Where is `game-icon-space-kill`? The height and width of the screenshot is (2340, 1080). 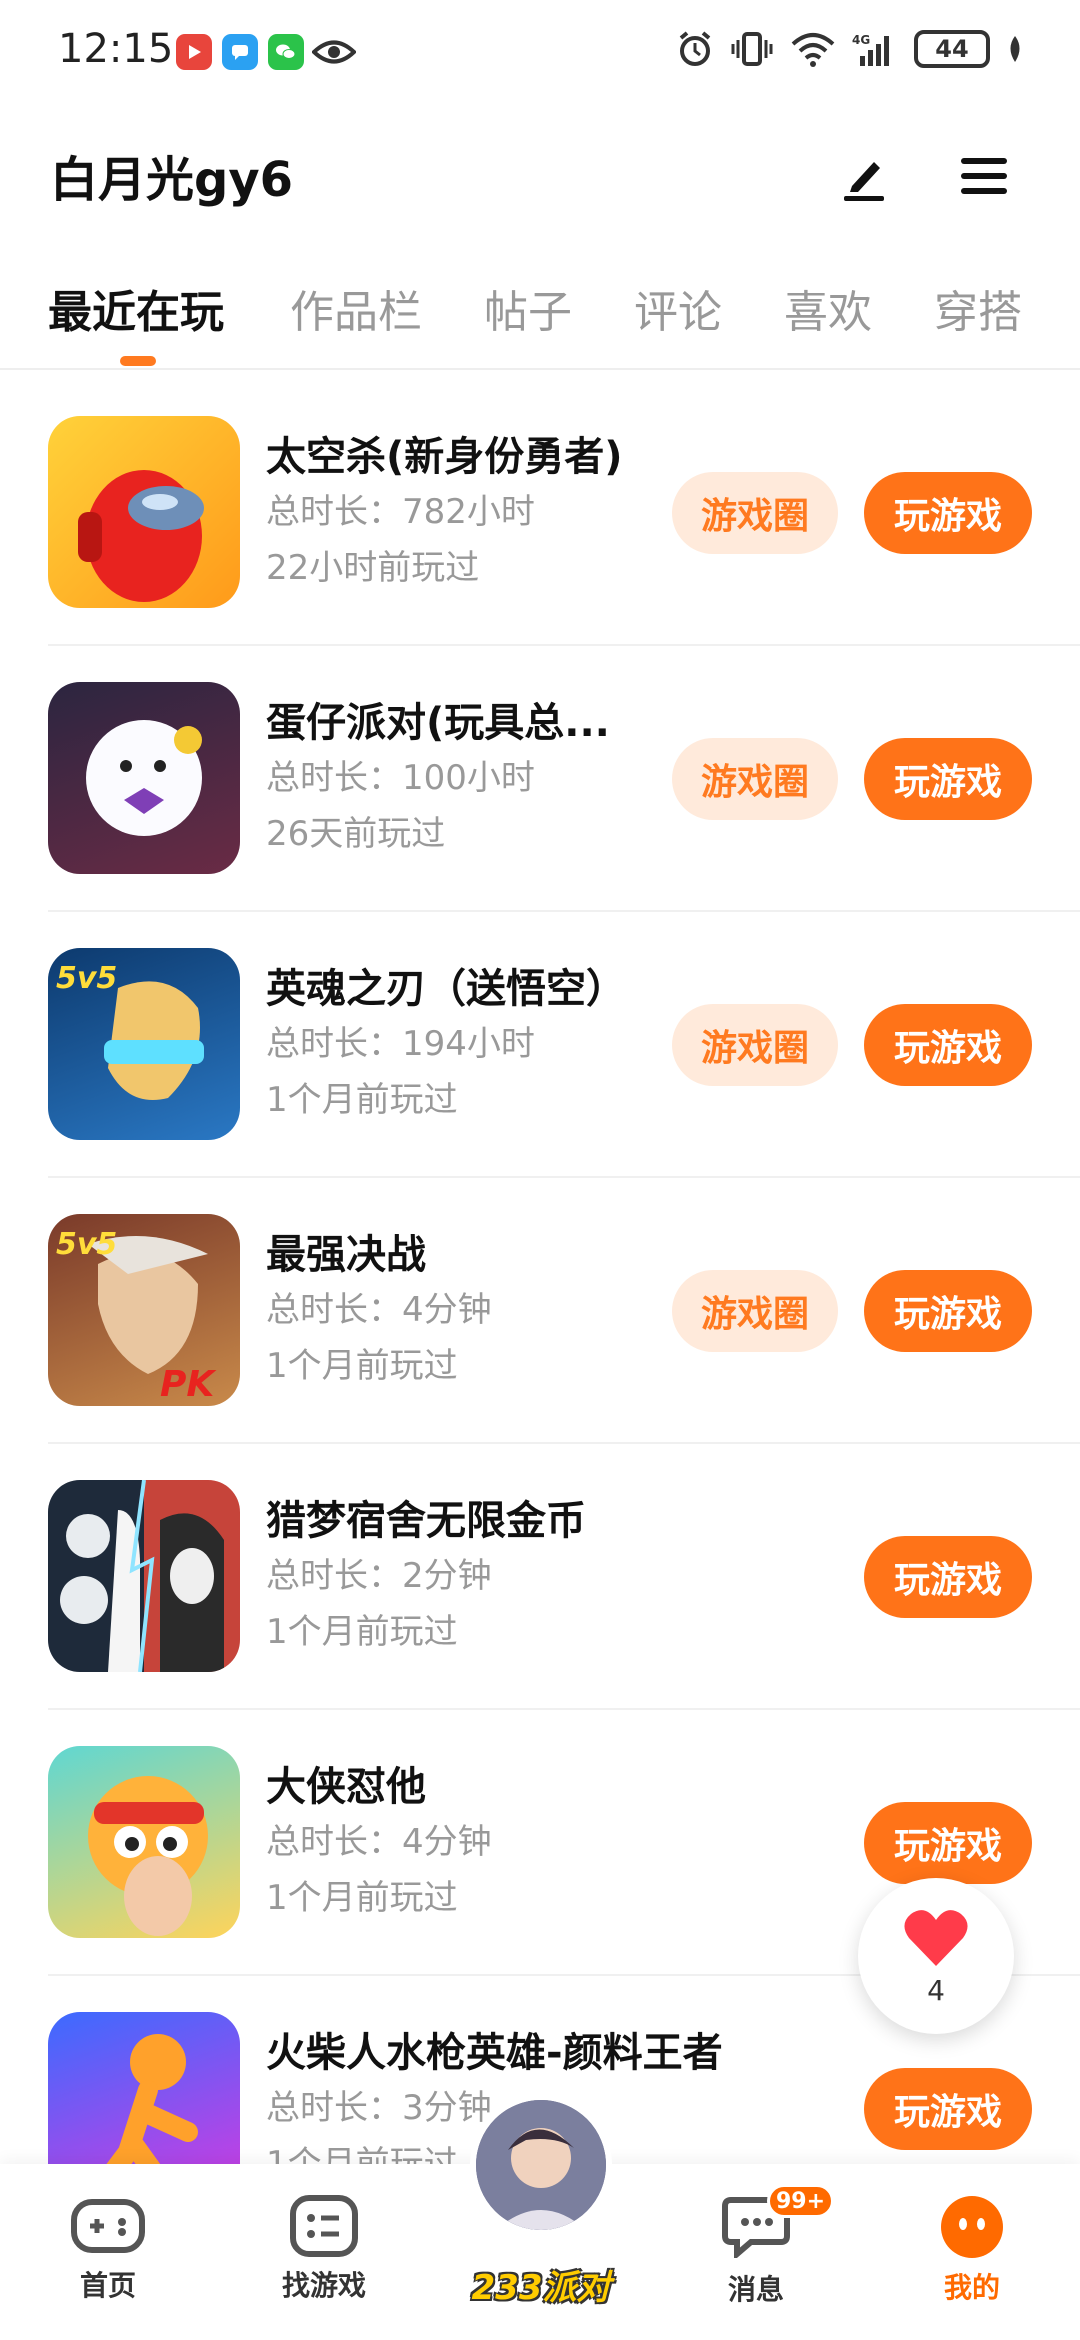 game-icon-space-kill is located at coordinates (144, 512).